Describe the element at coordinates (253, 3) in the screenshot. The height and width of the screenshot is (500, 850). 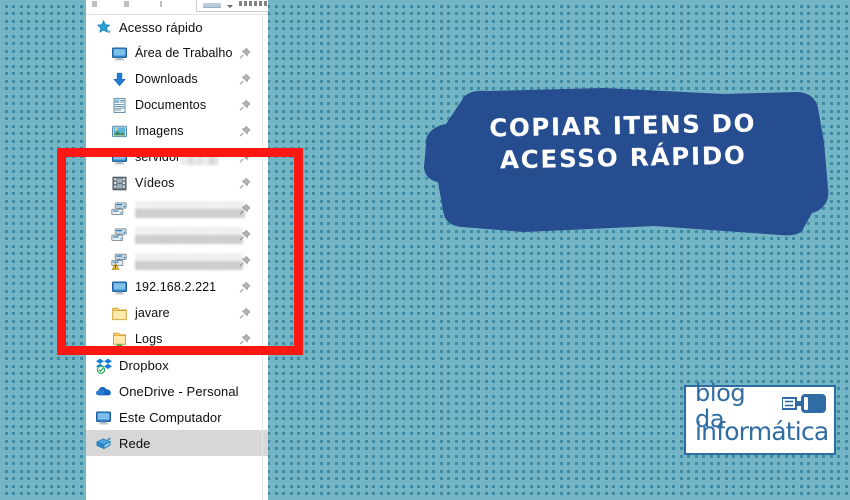
I see `toolbar-dropdown-label` at that location.